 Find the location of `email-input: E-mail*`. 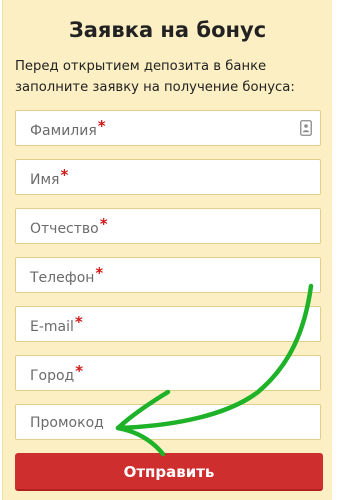

email-input: E-mail* is located at coordinates (168, 324).